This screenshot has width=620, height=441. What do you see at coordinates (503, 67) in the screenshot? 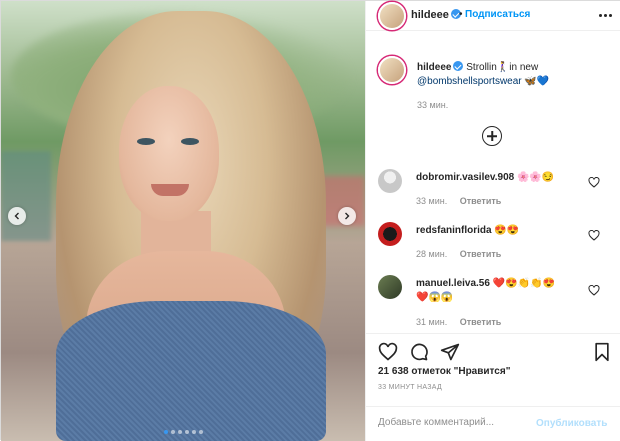
I see `walking-woman-emoji: 🚶‍♀️` at bounding box center [503, 67].